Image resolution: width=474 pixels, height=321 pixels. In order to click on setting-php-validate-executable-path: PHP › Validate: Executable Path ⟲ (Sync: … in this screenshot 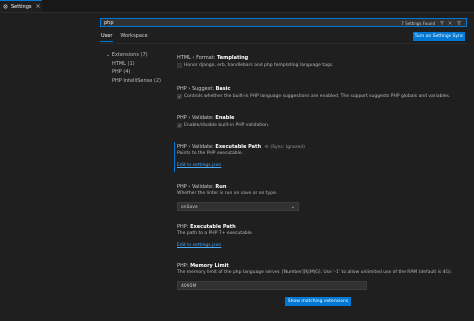, I will do `click(241, 156)`.